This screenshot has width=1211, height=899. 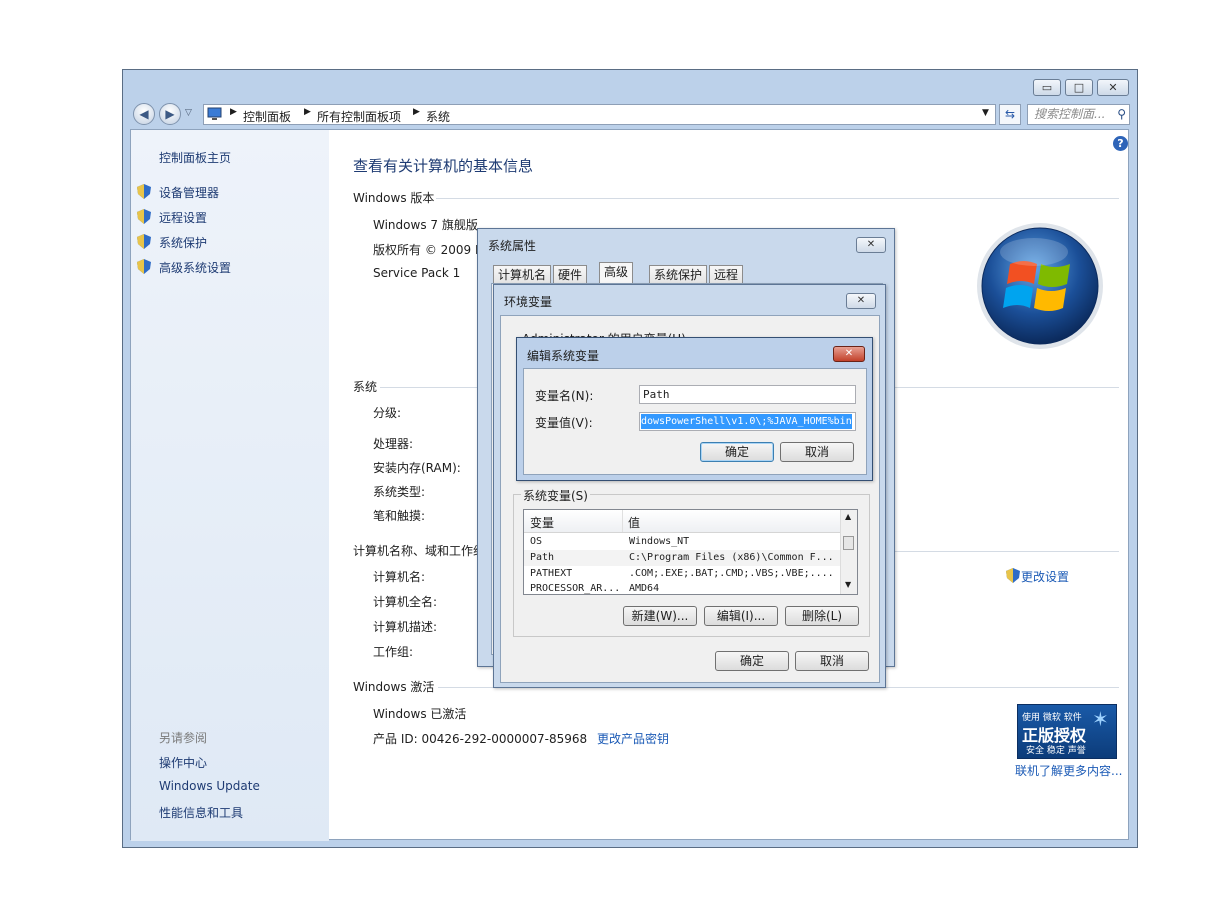 What do you see at coordinates (726, 274) in the screenshot?
I see `tab-remote: 远程` at bounding box center [726, 274].